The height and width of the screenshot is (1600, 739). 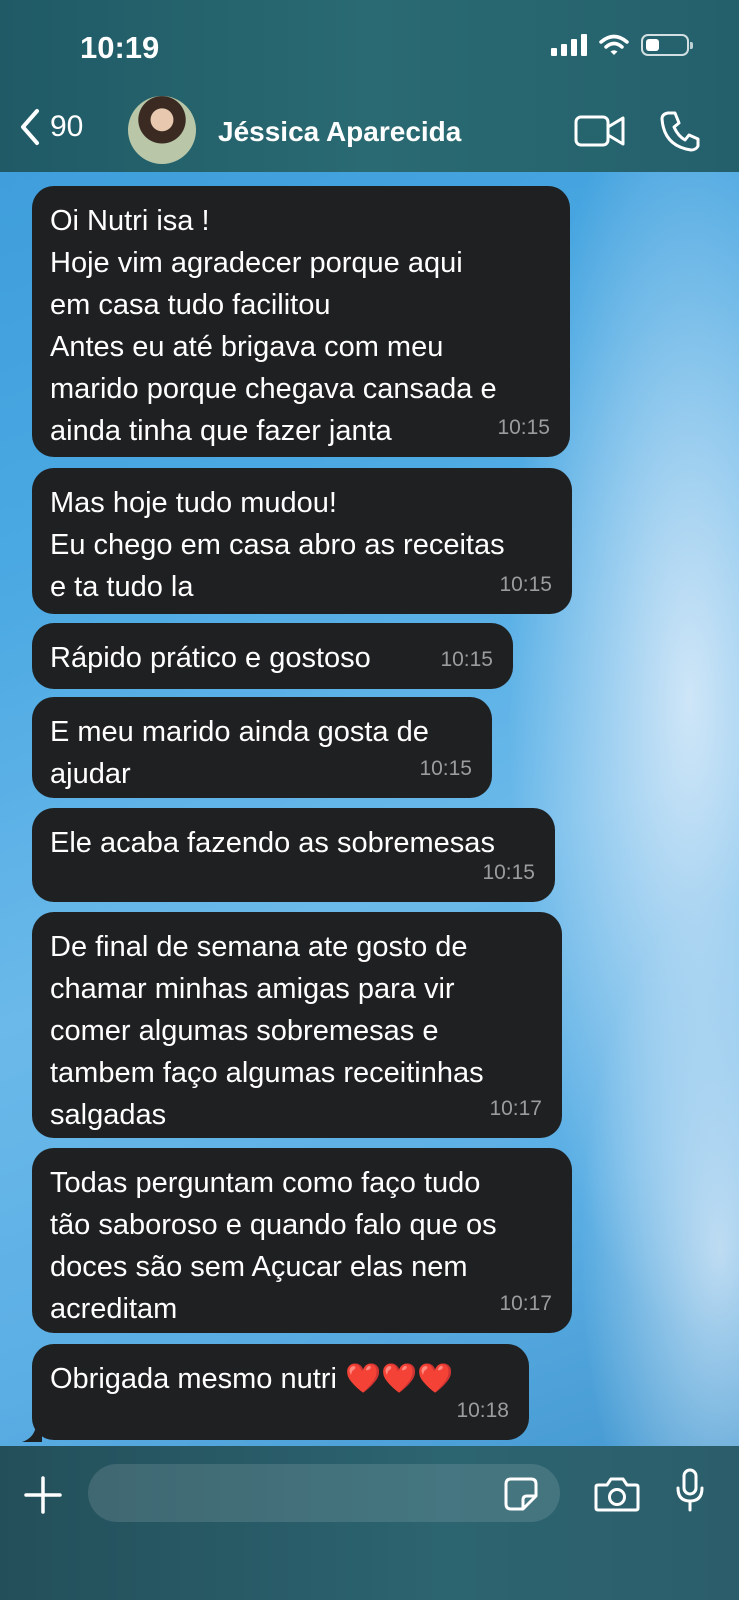 What do you see at coordinates (339, 132) in the screenshot?
I see `contact-name: Jéssica Aparecida` at bounding box center [339, 132].